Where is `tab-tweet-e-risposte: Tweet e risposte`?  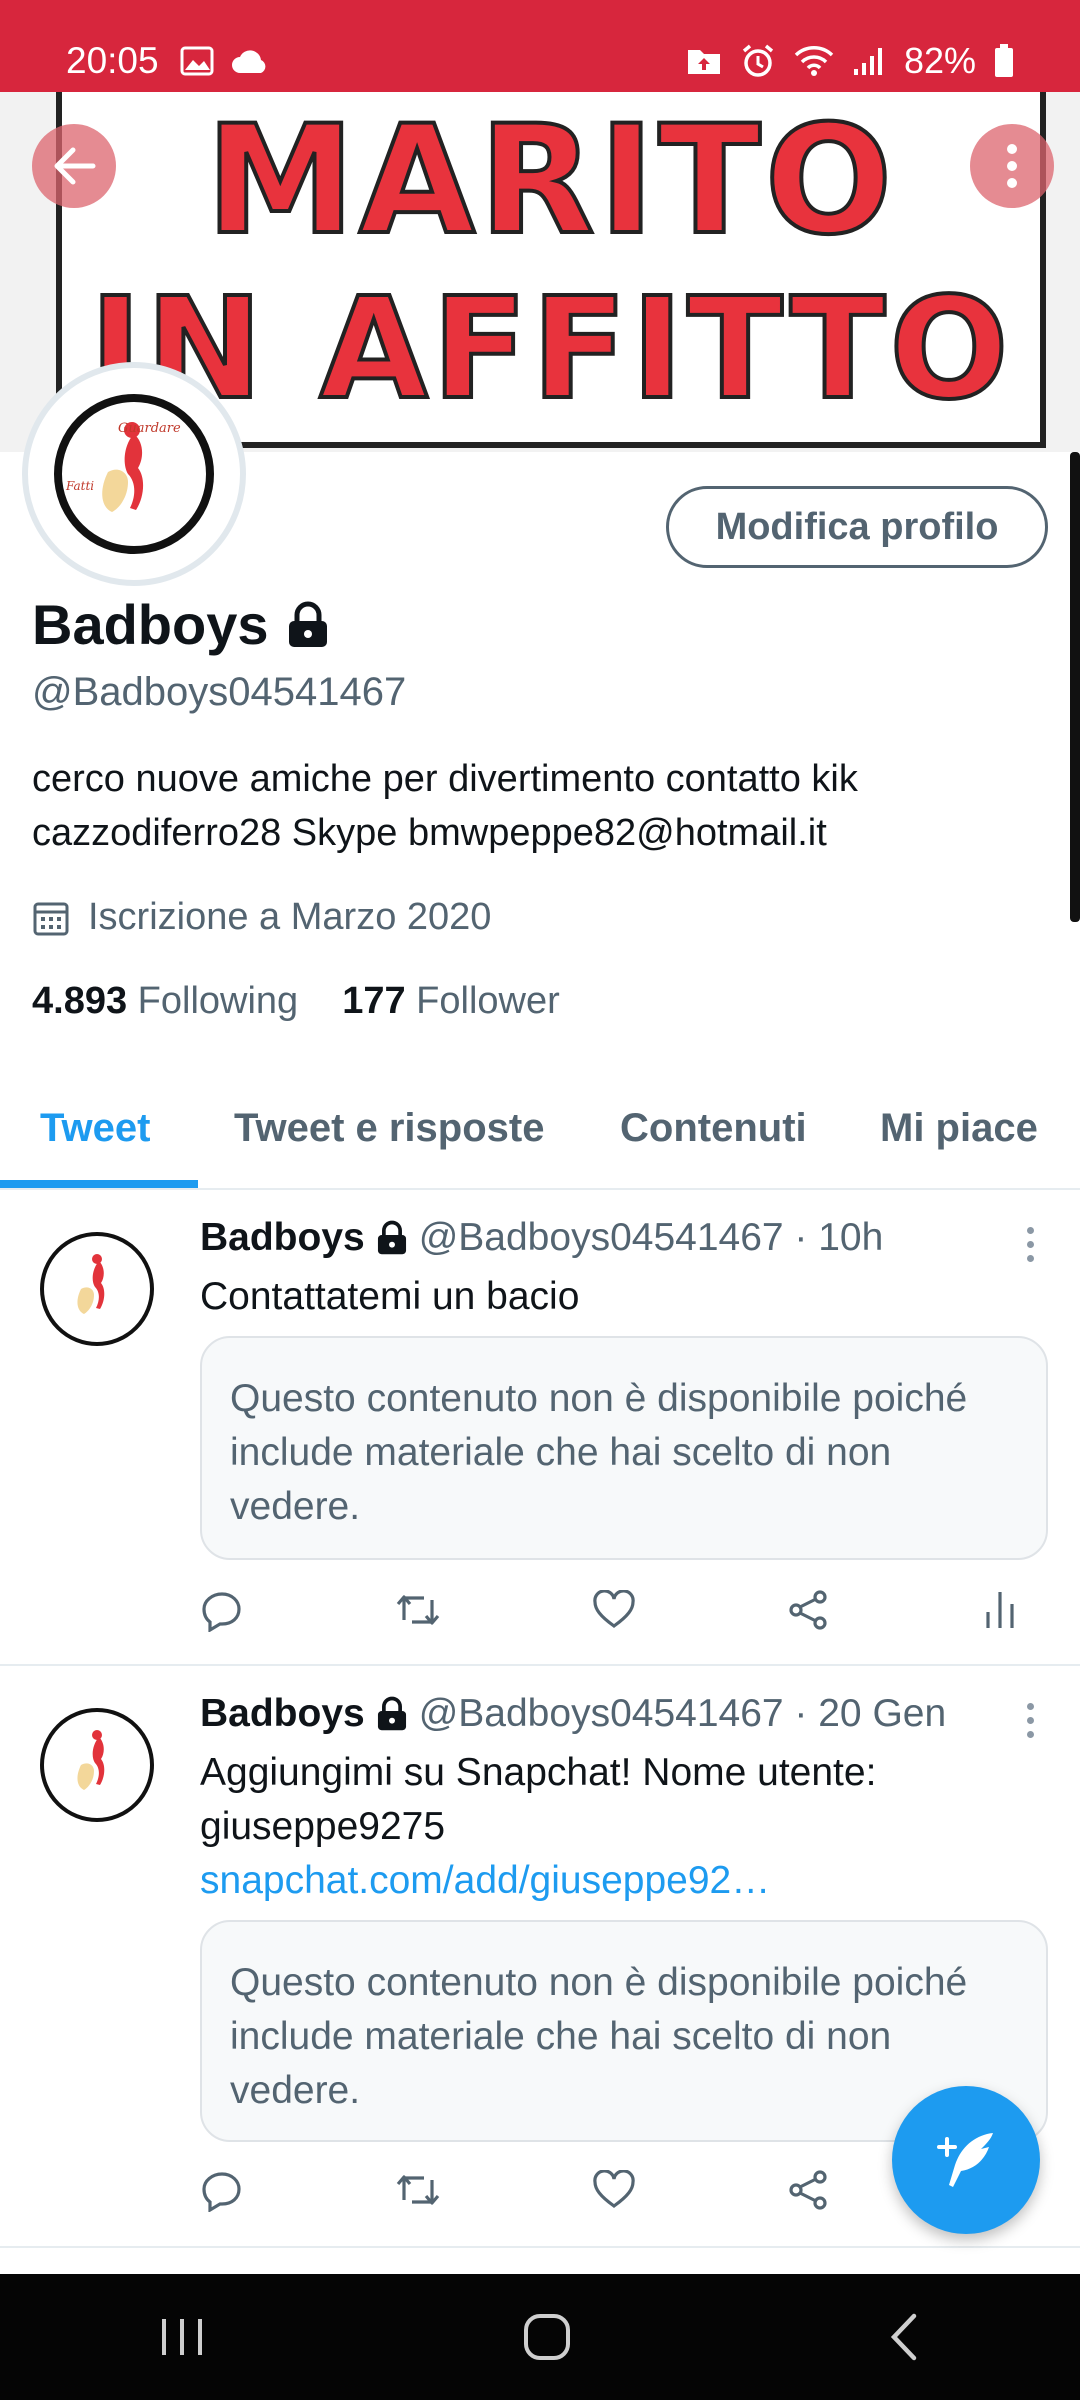
tab-tweet-e-risposte: Tweet e risposte is located at coordinates (389, 1128).